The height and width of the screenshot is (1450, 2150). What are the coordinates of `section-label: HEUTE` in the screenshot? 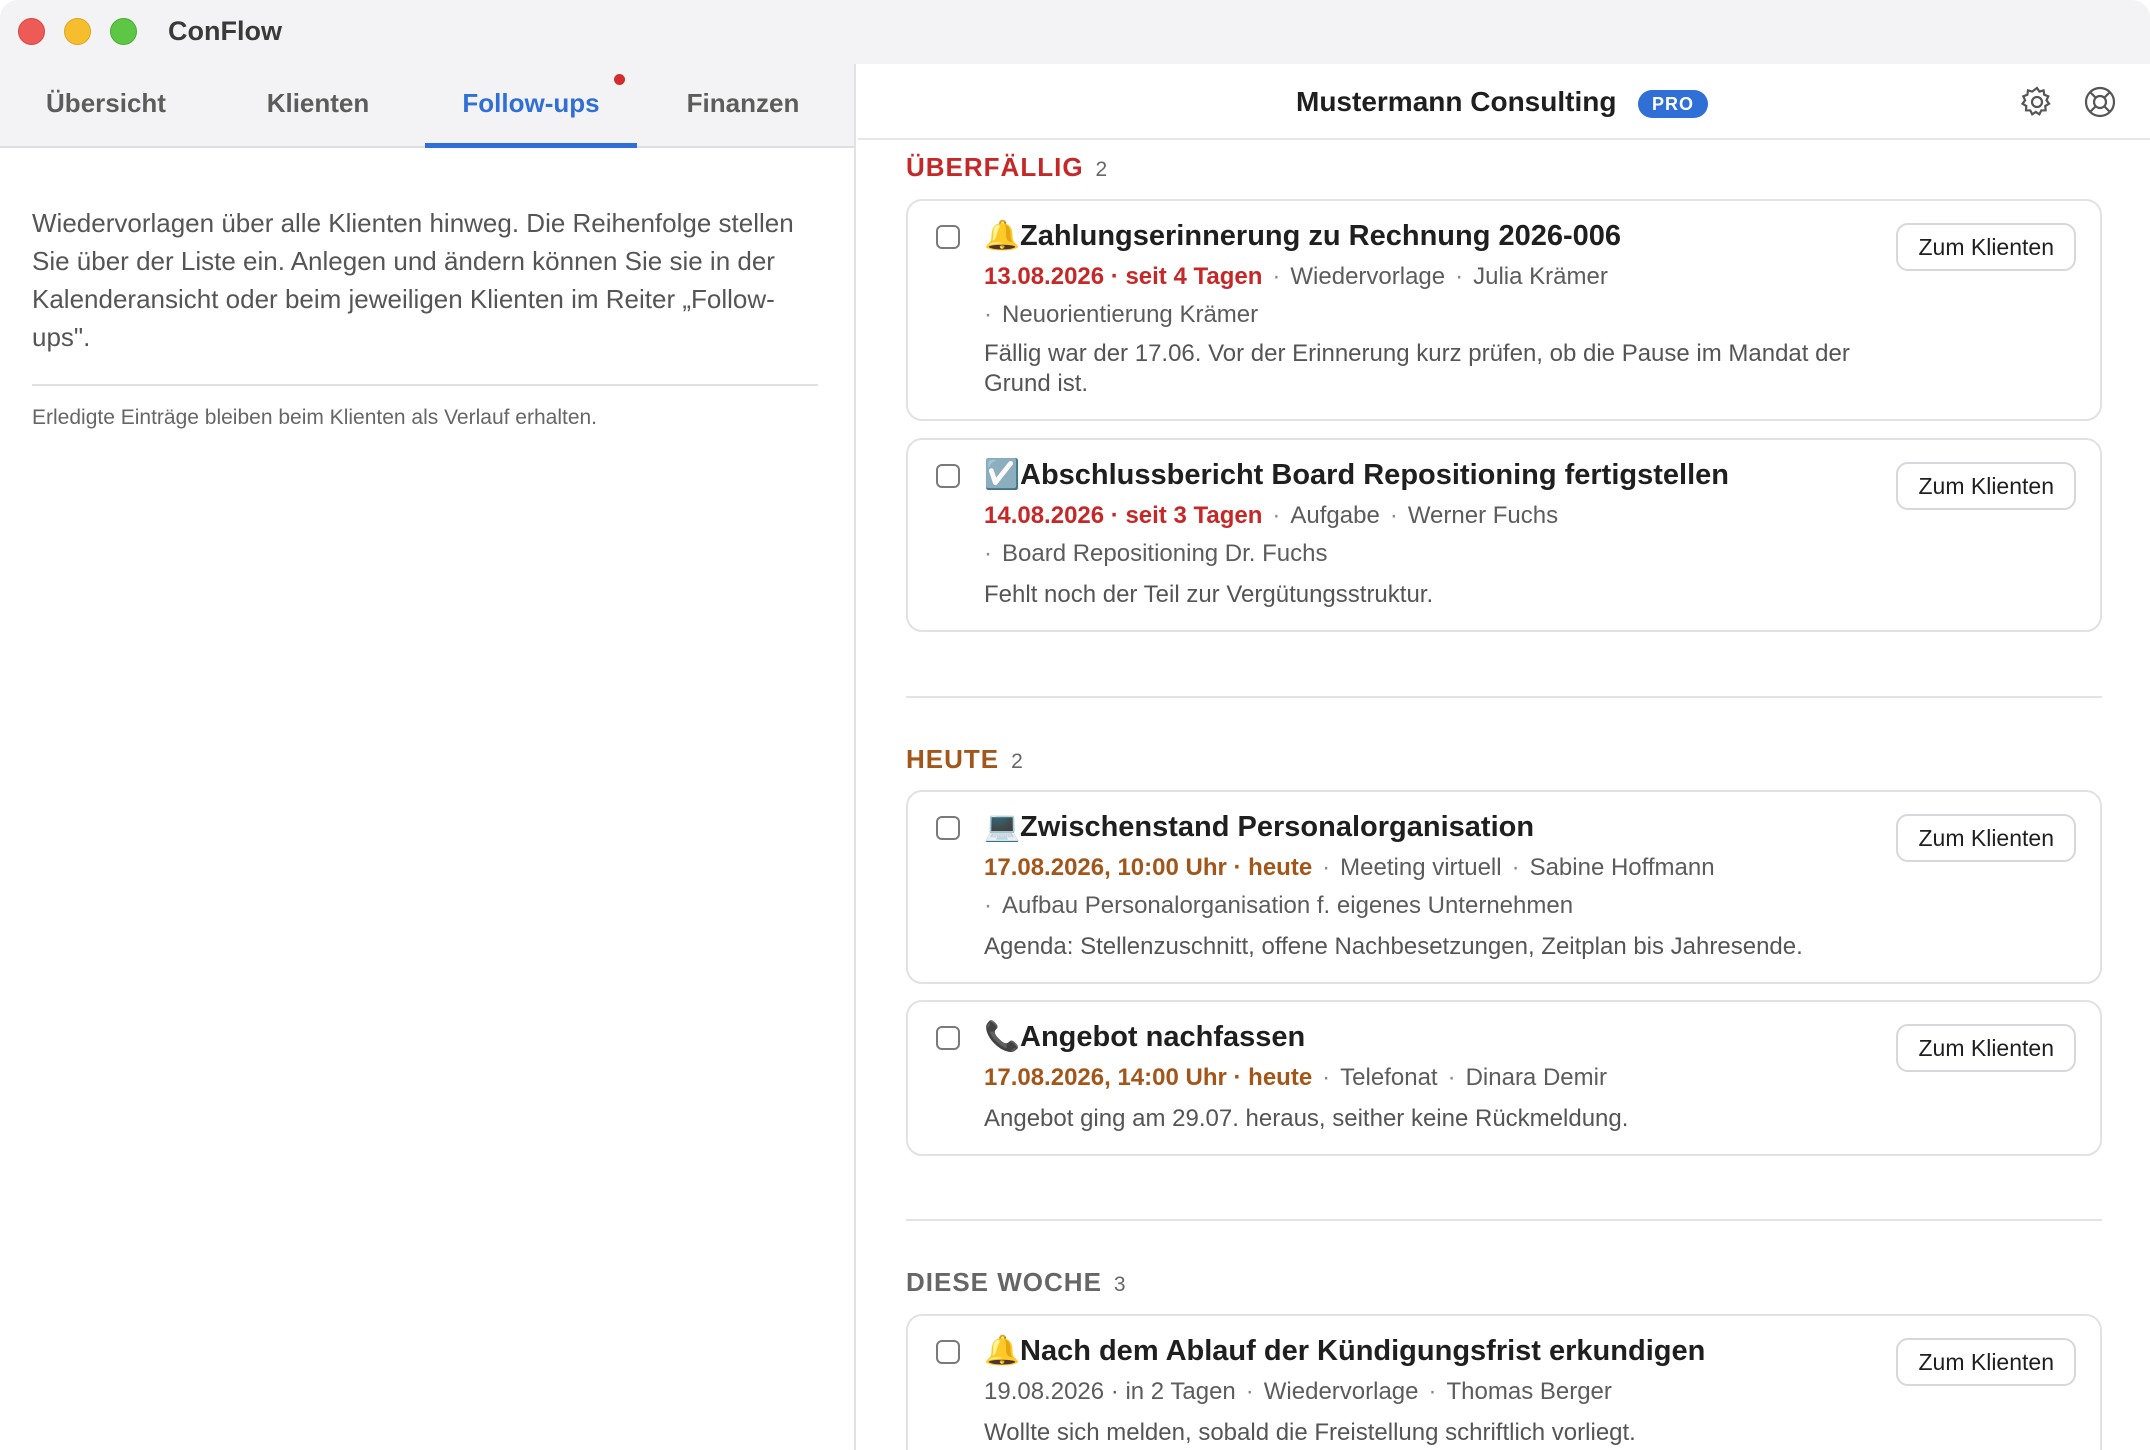 It's located at (953, 759).